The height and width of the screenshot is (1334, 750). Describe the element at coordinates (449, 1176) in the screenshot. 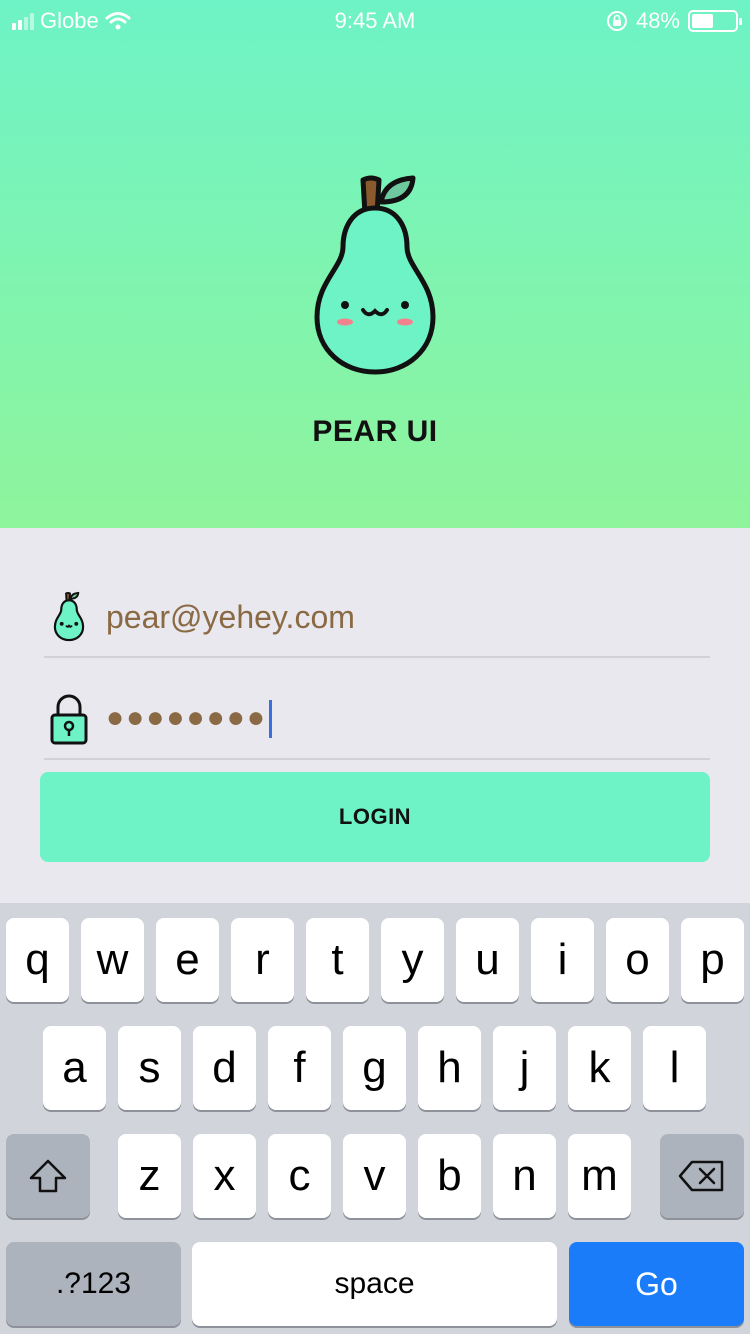

I see `key-b: b` at that location.